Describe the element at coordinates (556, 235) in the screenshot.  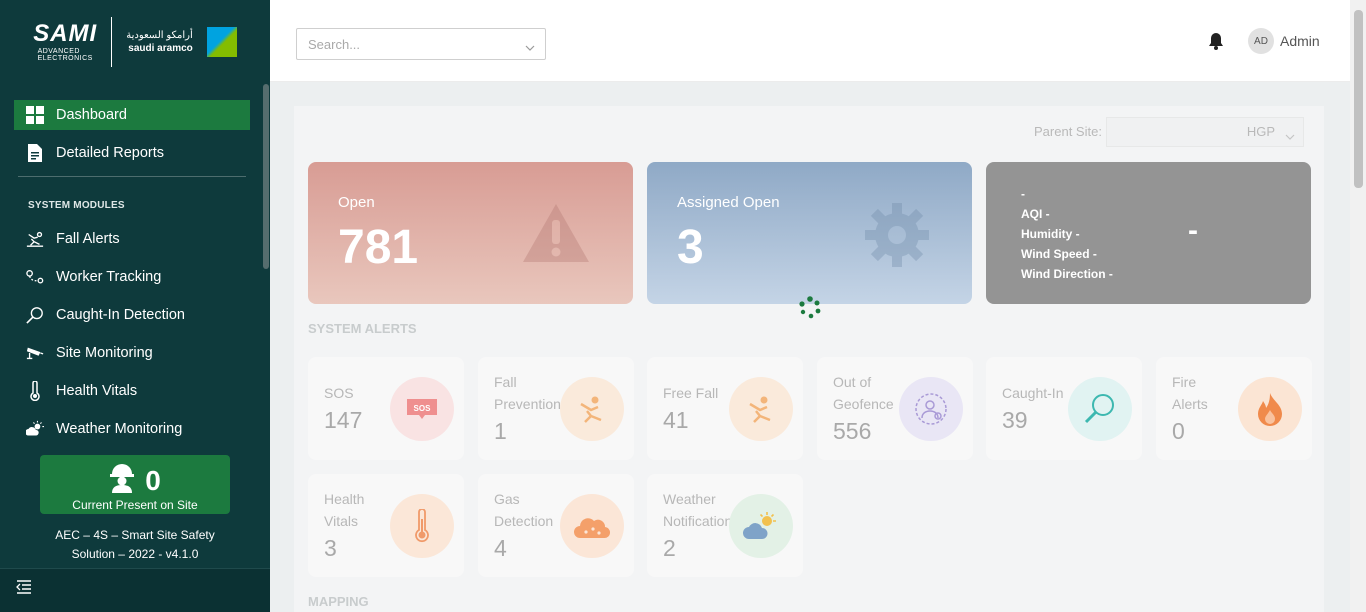
I see `warning-icon` at that location.